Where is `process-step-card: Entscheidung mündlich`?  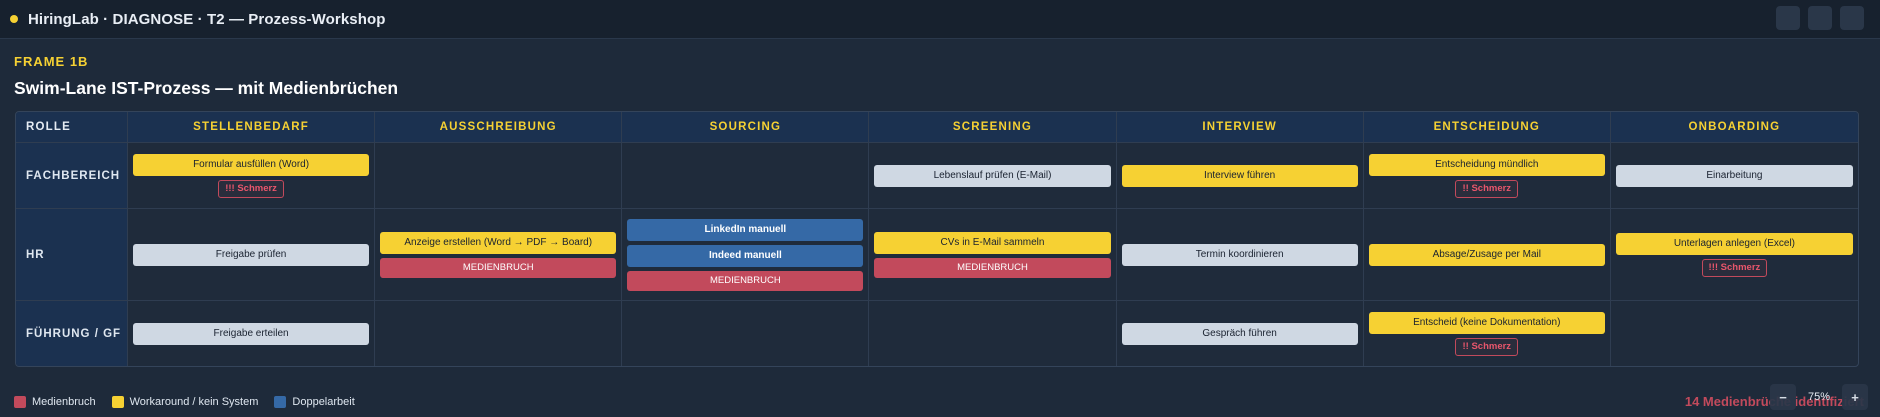
process-step-card: Entscheidung mündlich is located at coordinates (1486, 164).